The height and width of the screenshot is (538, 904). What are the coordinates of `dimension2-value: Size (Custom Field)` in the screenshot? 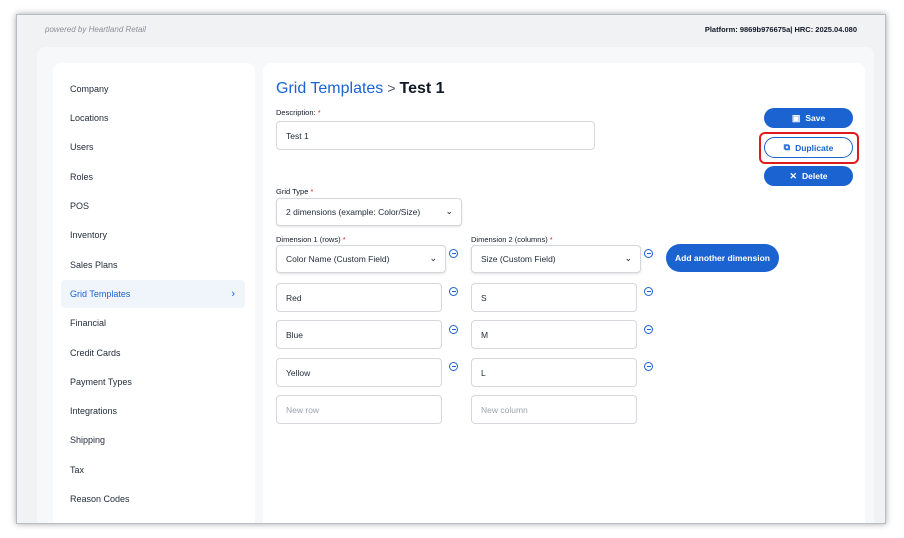 It's located at (518, 259).